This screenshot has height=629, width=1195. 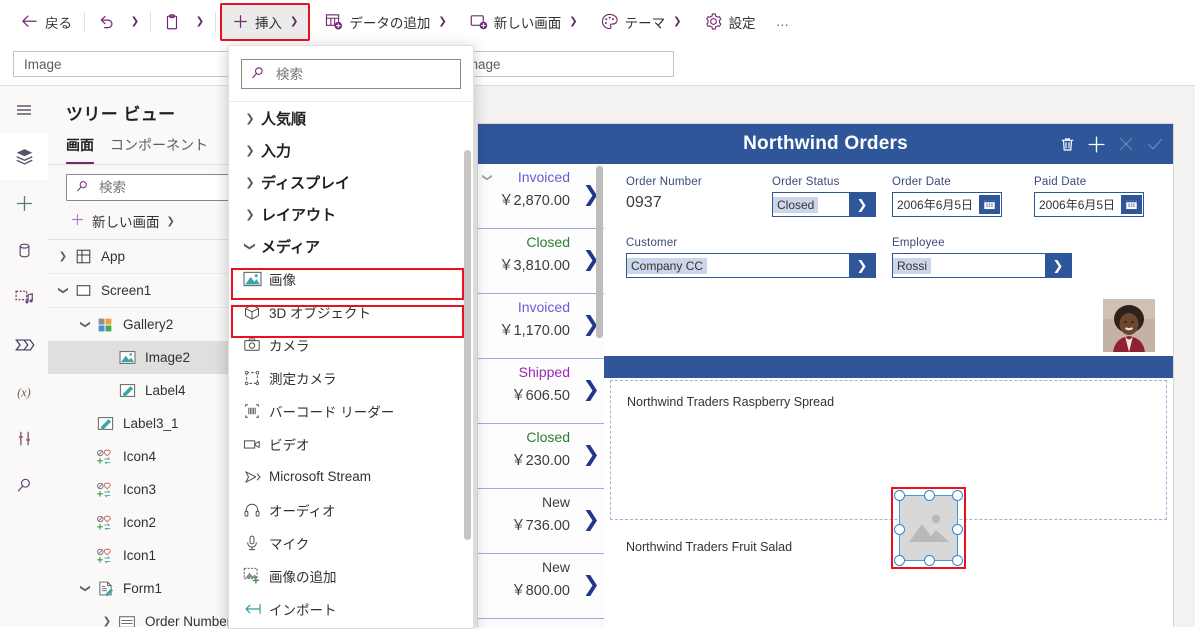 What do you see at coordinates (641, 22) in the screenshot?
I see `theme-button: テーマ ❯` at bounding box center [641, 22].